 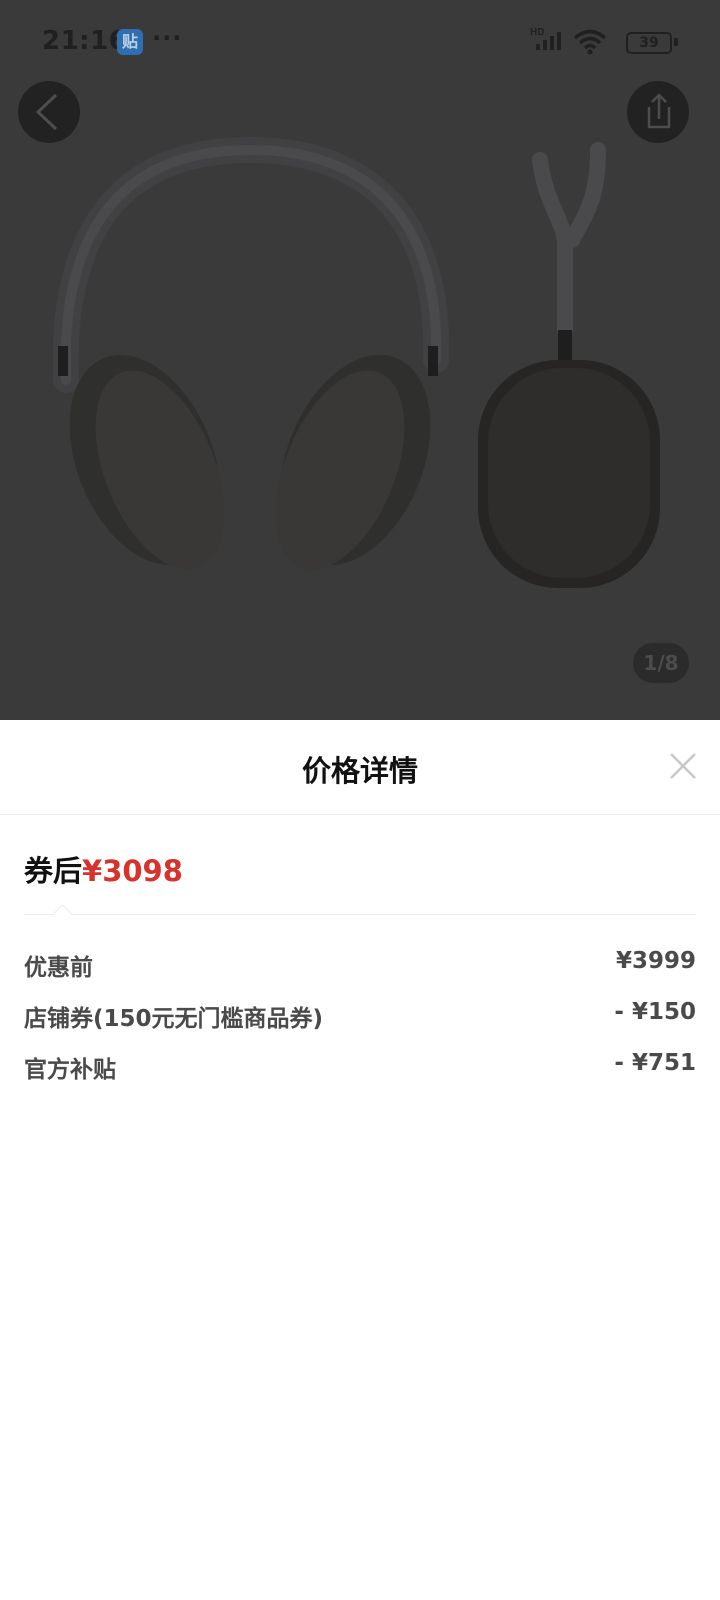 What do you see at coordinates (70, 1070) in the screenshot?
I see `price-row-label: 官方补贴` at bounding box center [70, 1070].